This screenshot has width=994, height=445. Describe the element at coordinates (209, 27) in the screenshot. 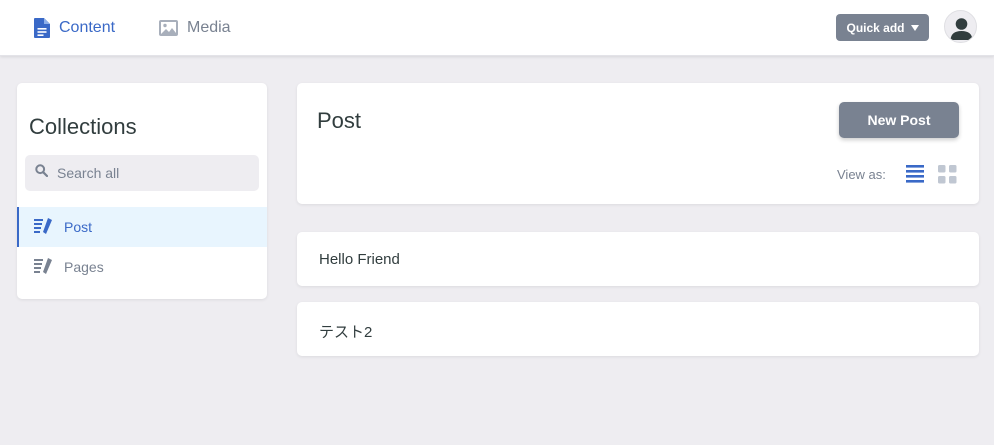

I see `nav-media-label: Media` at that location.